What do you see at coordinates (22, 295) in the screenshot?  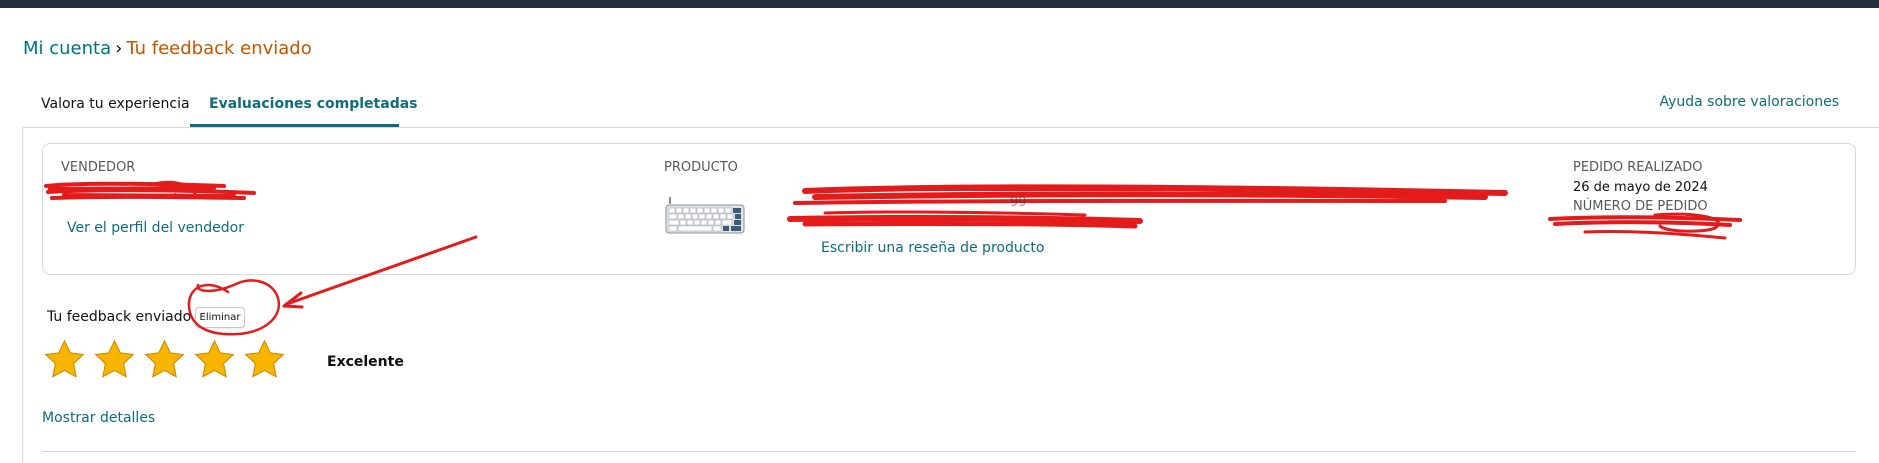 I see `panel-left-border` at bounding box center [22, 295].